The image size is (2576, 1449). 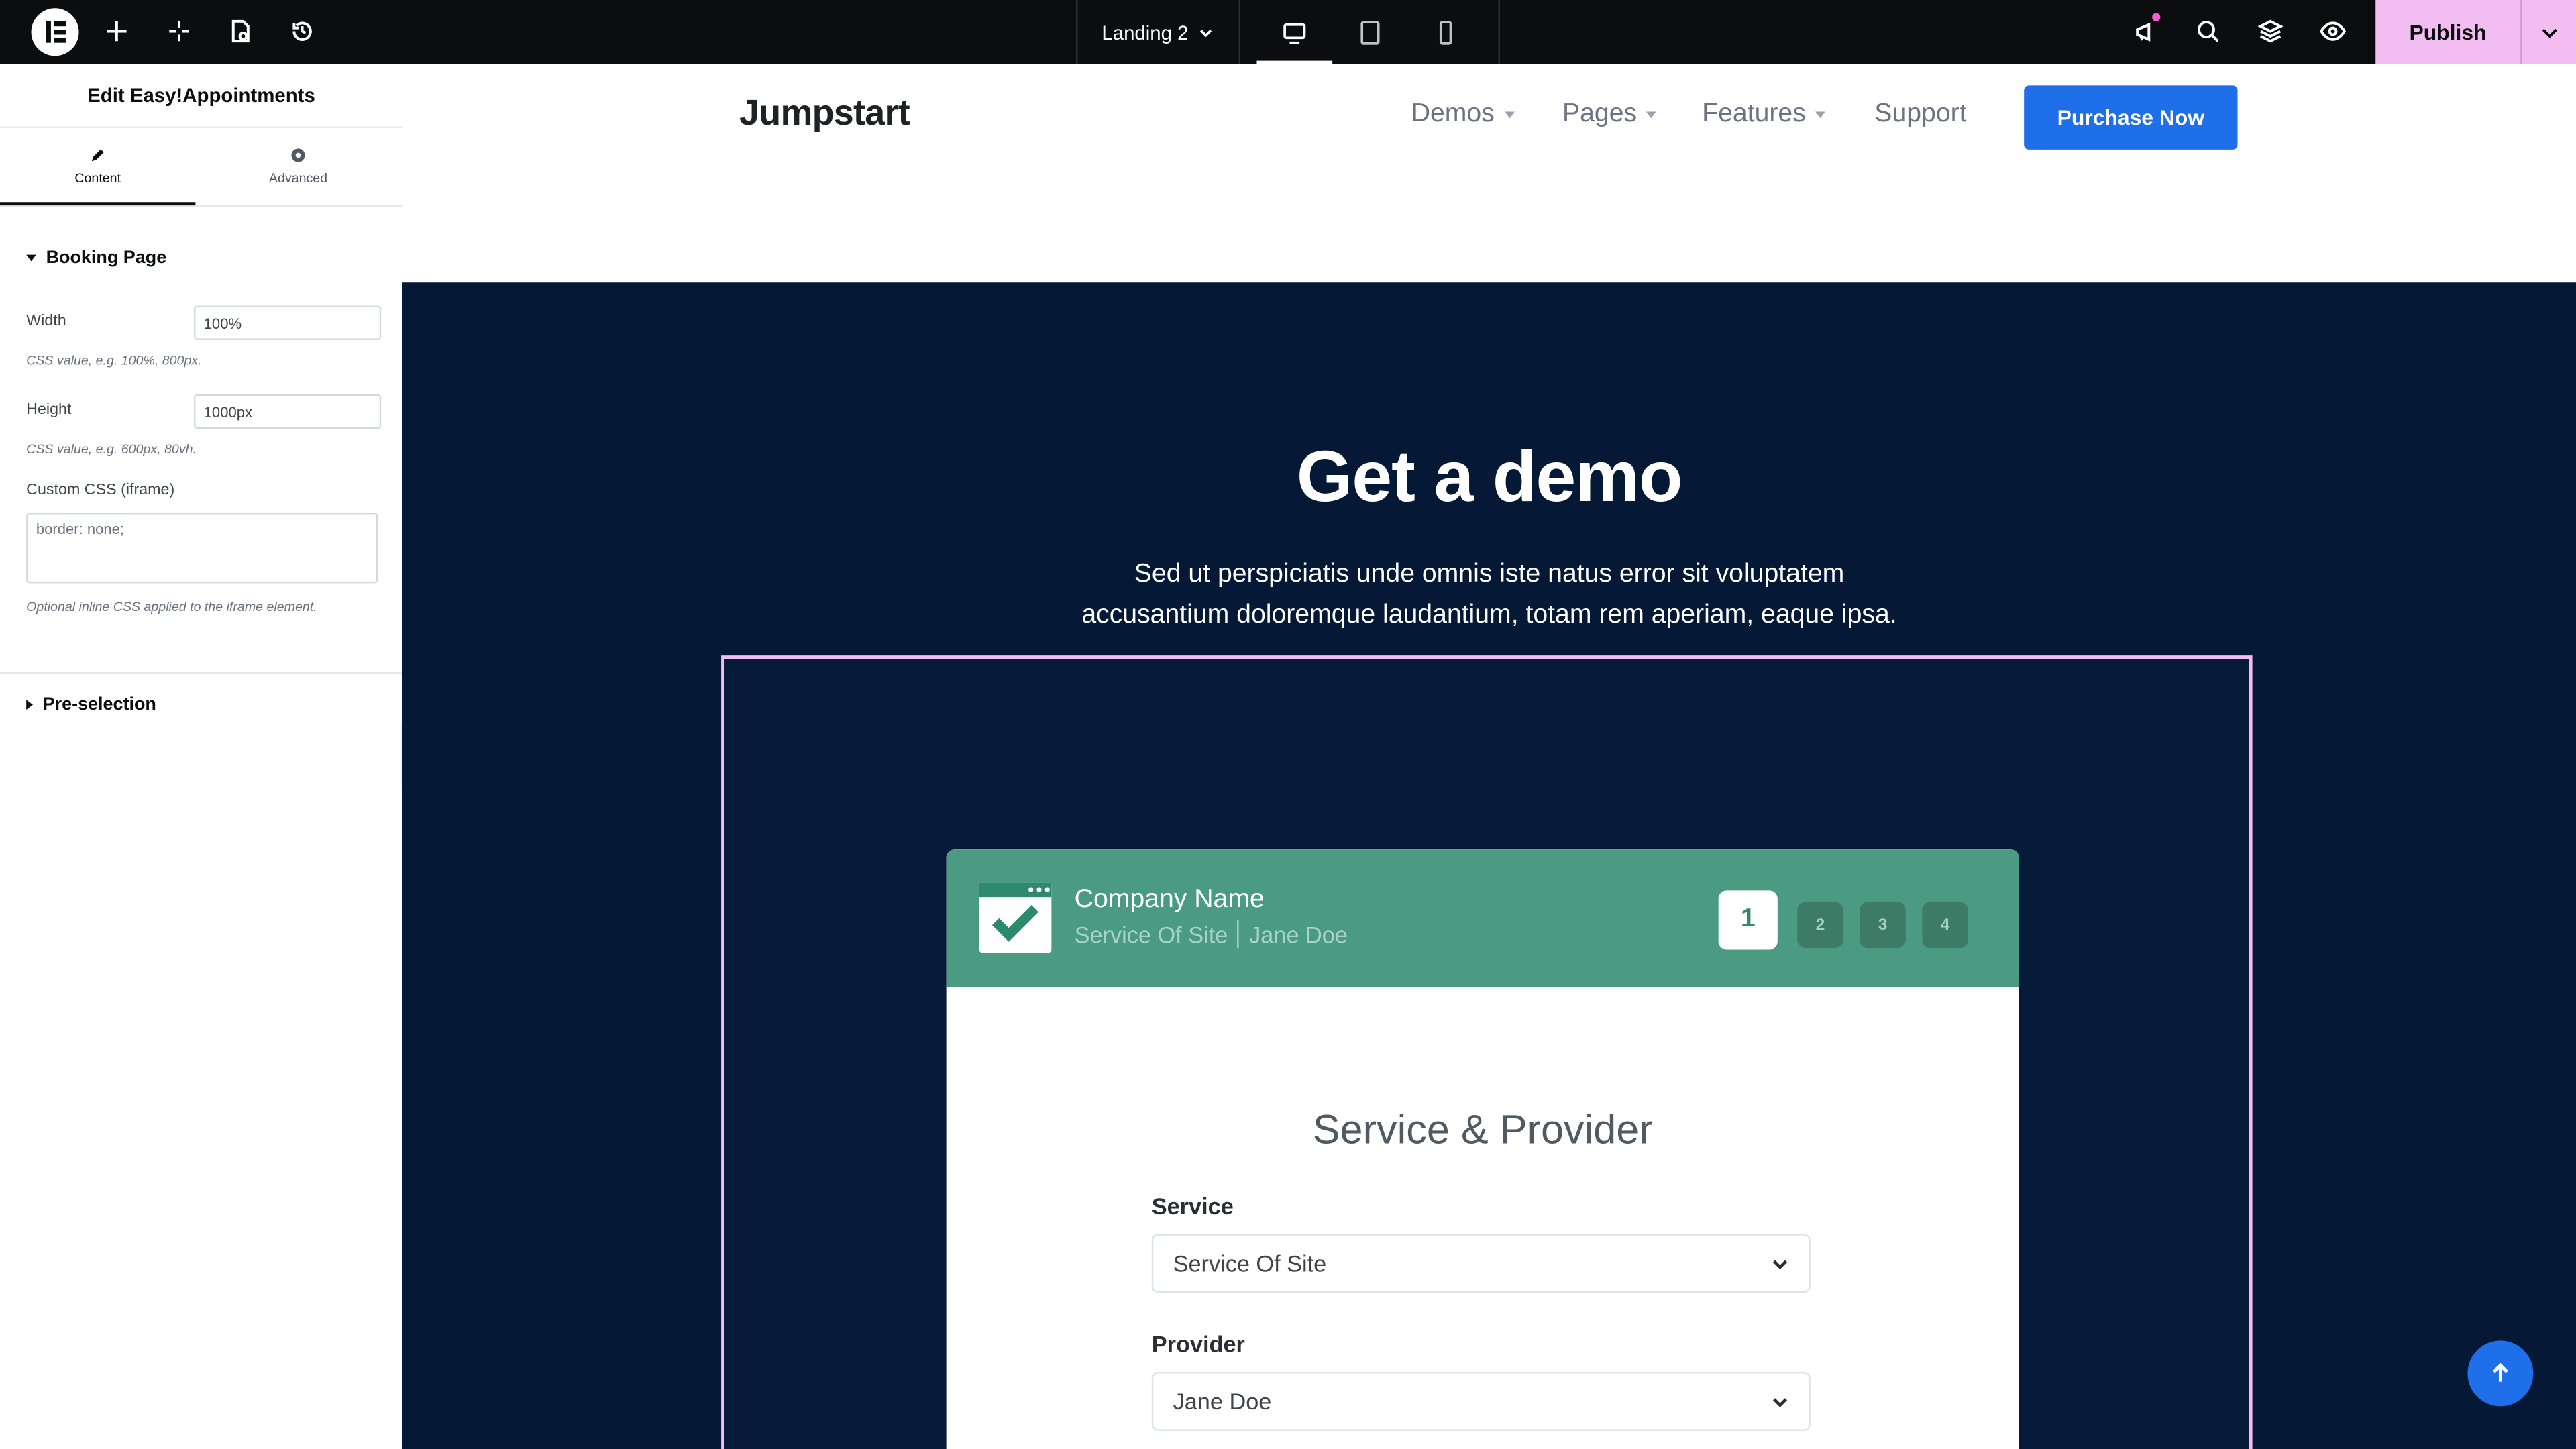 I want to click on provider-select: Jane Doe, so click(x=1481, y=1401).